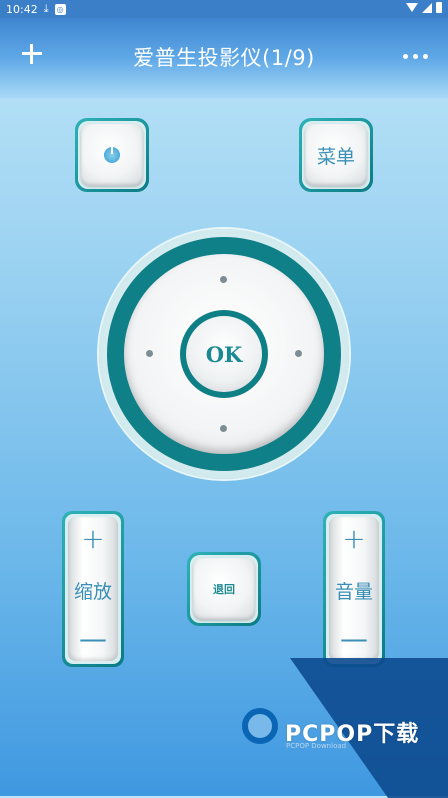 This screenshot has height=798, width=448. What do you see at coordinates (92, 592) in the screenshot?
I see `zoom-label: 缩放` at bounding box center [92, 592].